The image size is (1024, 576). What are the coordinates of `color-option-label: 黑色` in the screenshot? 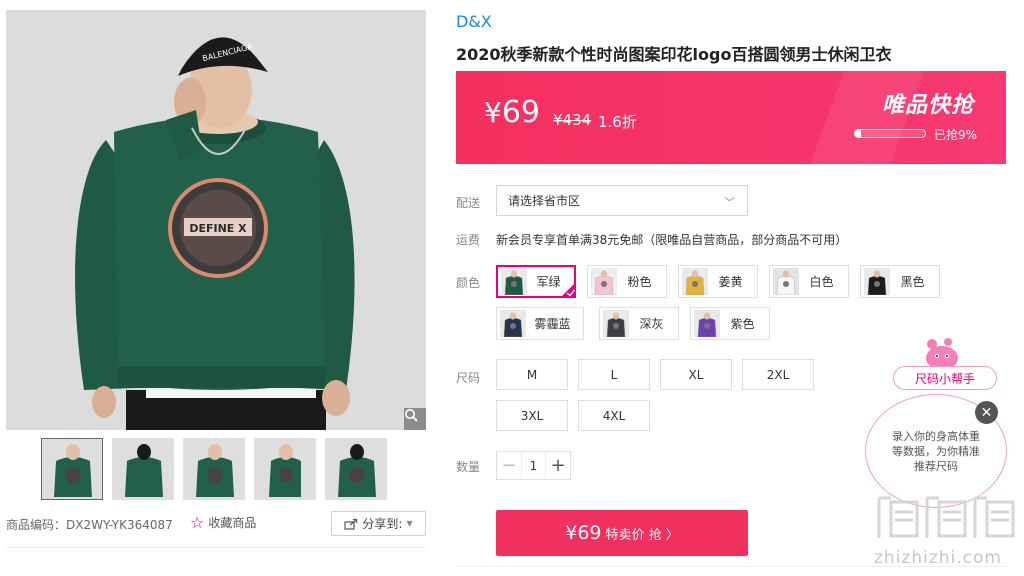 It's located at (912, 282).